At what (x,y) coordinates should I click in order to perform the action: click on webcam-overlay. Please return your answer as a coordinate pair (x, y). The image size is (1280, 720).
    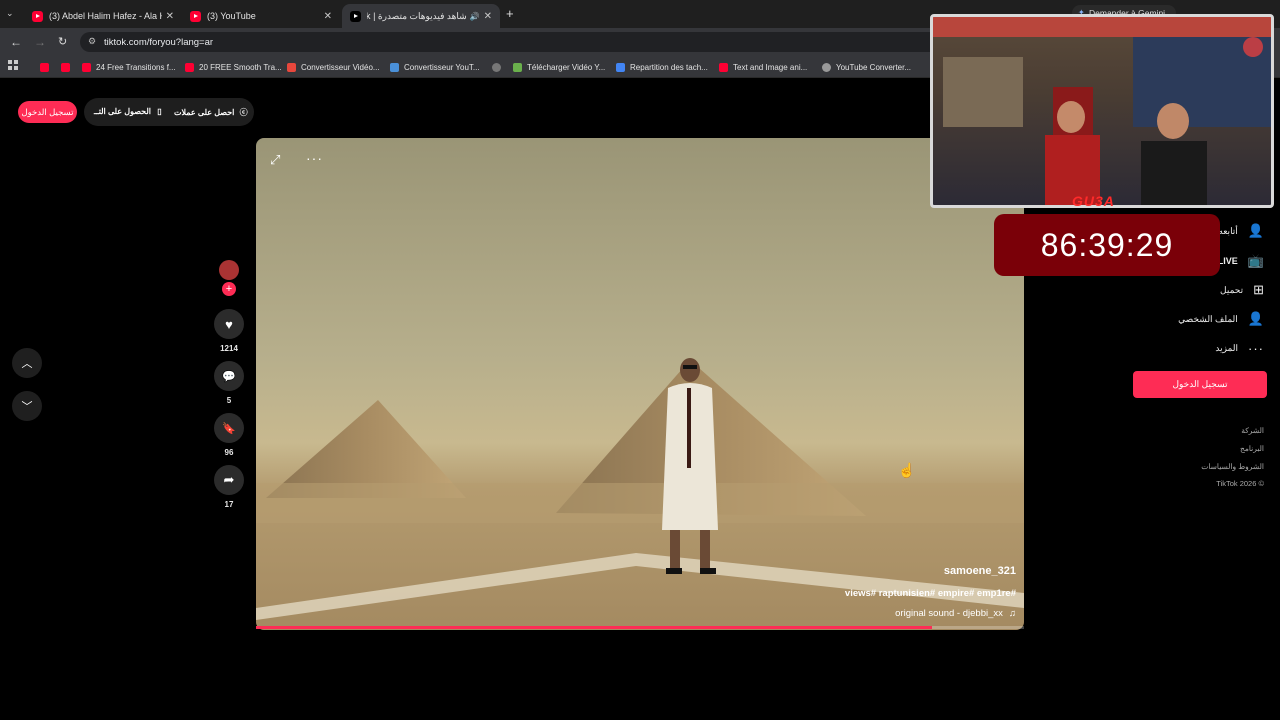
    Looking at the image, I should click on (1102, 111).